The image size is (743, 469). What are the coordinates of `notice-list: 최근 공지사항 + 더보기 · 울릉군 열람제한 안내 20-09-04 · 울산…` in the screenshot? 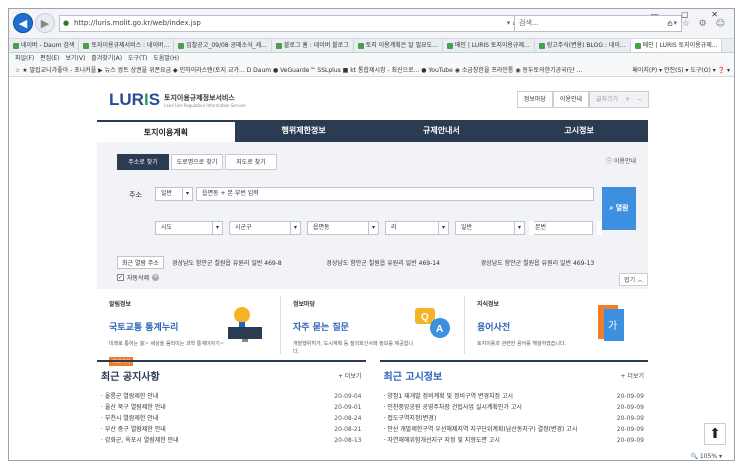 It's located at (231, 410).